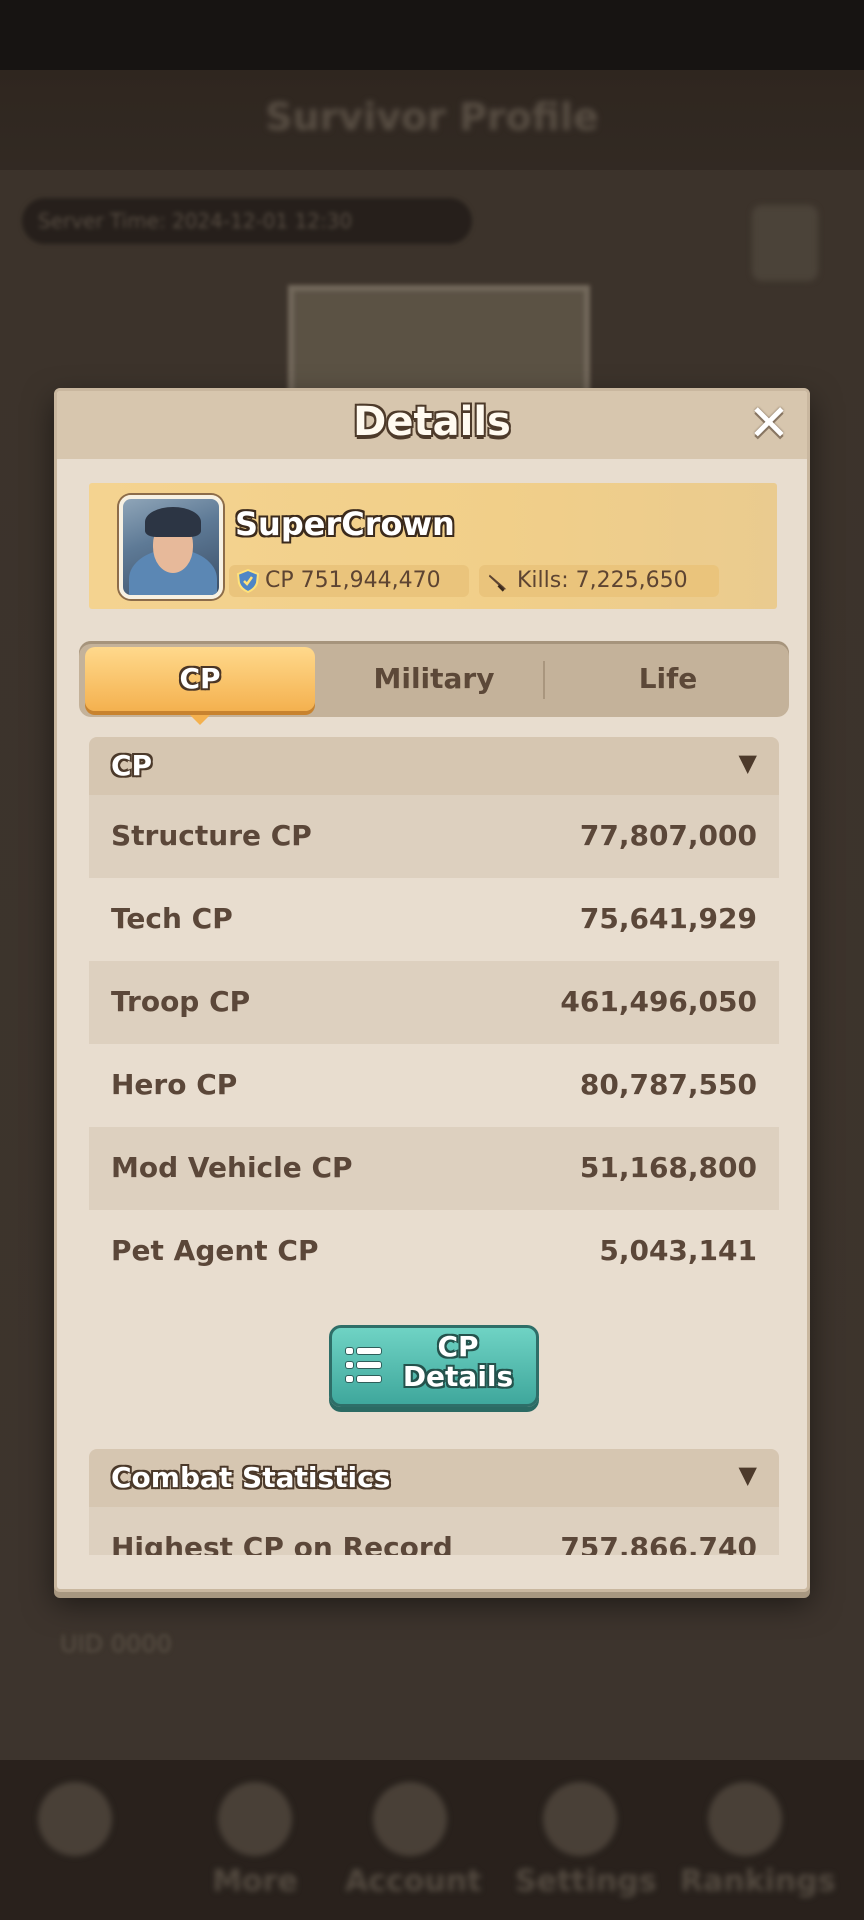  Describe the element at coordinates (544, 680) in the screenshot. I see `tab-divider` at that location.